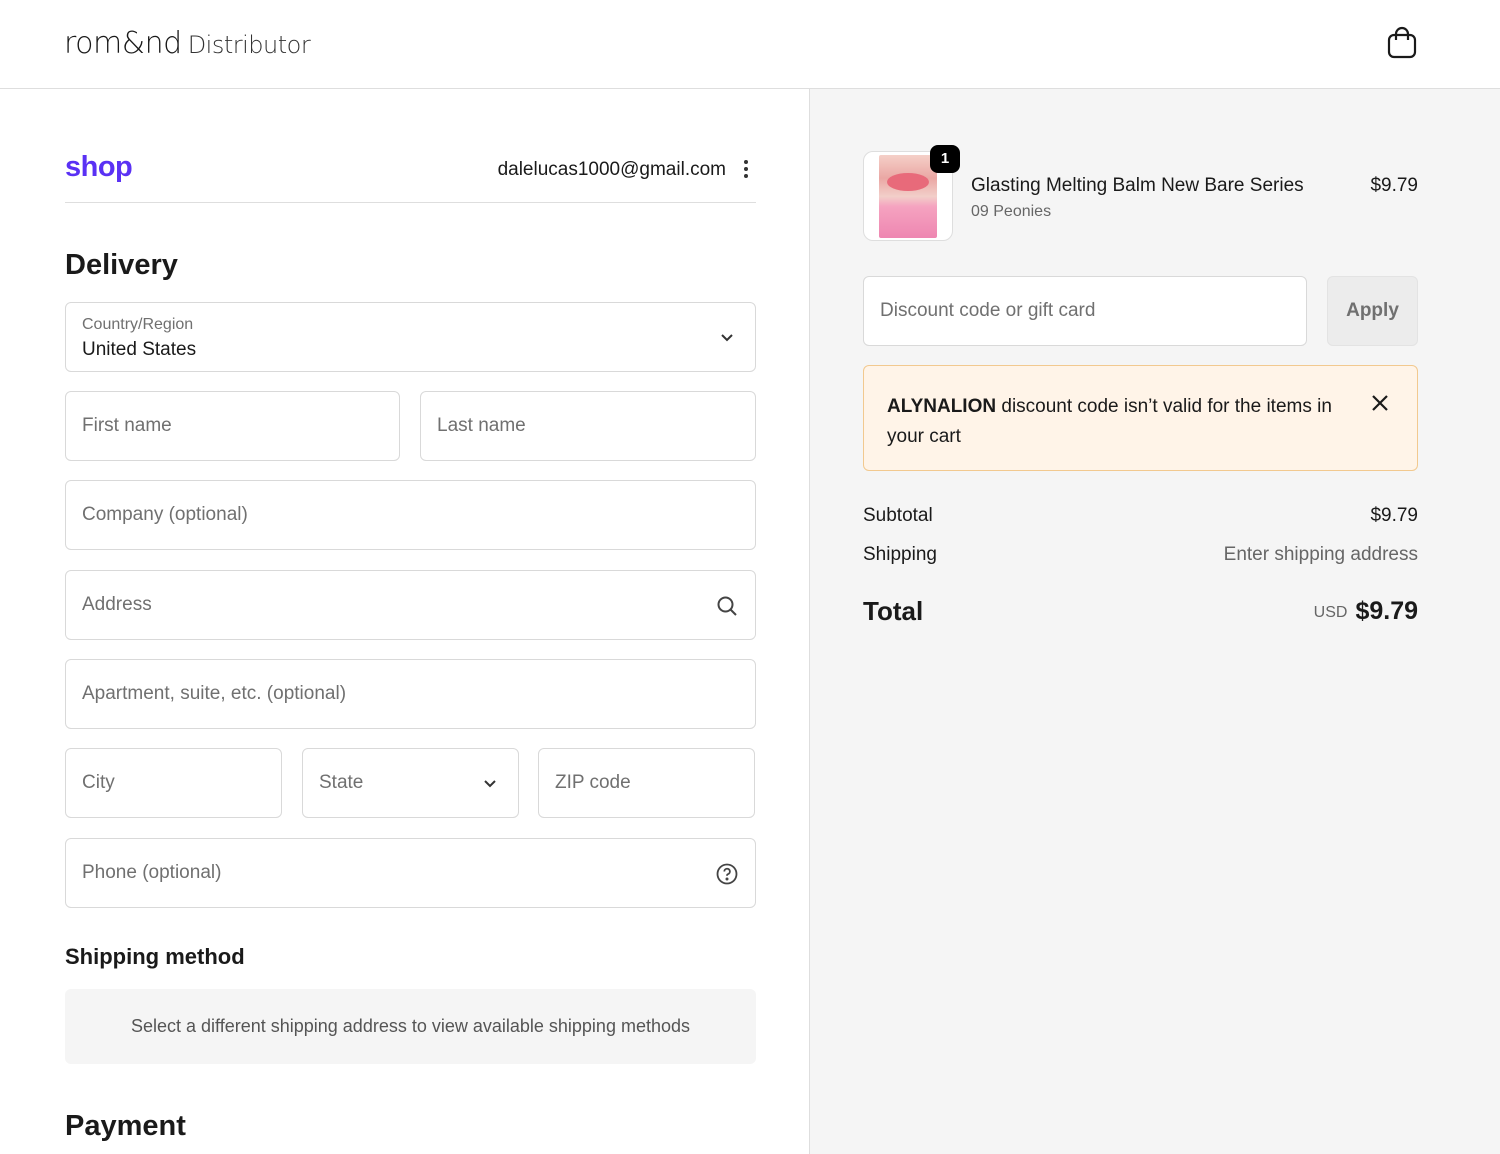 This screenshot has width=1500, height=1154. Describe the element at coordinates (908, 196) in the screenshot. I see `product-image` at that location.